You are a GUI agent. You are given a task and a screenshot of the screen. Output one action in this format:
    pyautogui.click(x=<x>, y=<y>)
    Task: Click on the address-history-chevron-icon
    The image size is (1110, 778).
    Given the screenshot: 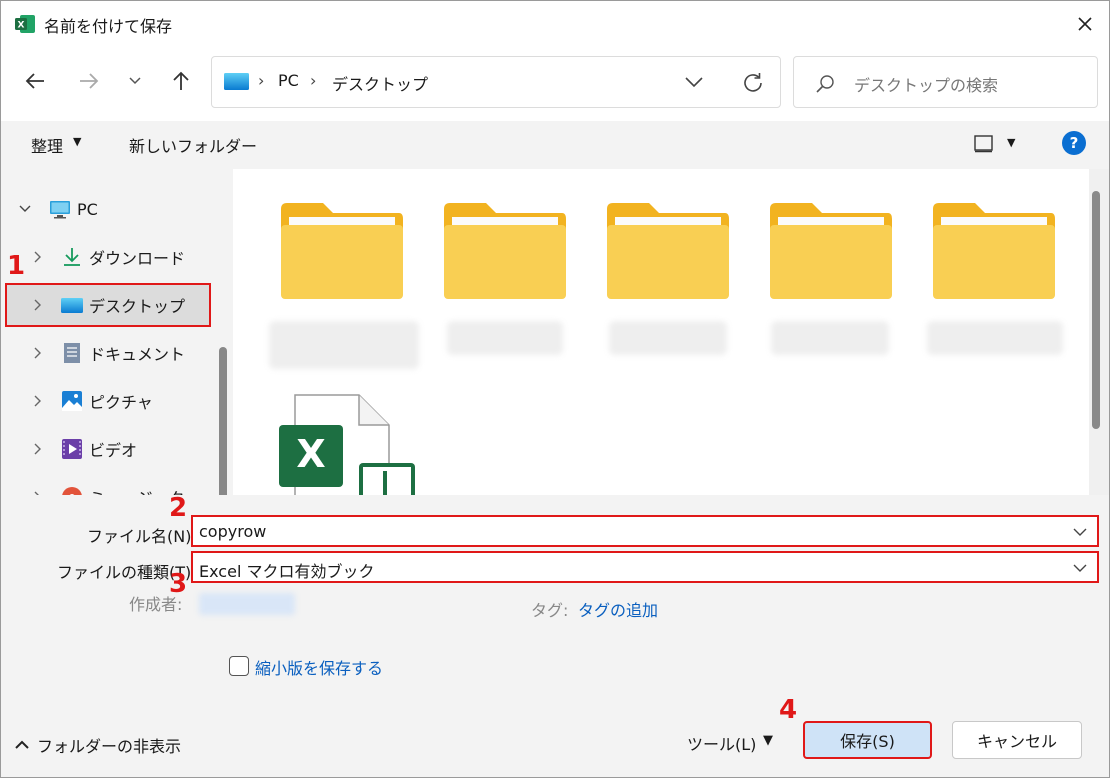 What is the action you would take?
    pyautogui.click(x=694, y=82)
    